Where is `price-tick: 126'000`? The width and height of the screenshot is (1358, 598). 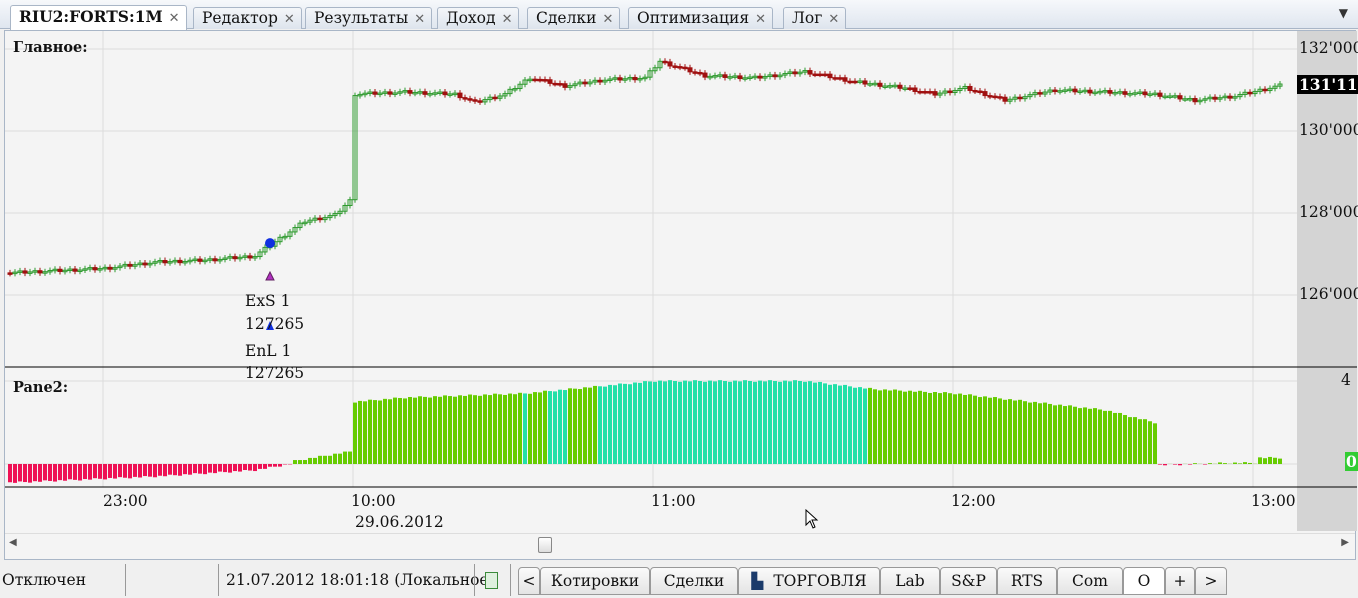 price-tick: 126'000 is located at coordinates (1328, 294).